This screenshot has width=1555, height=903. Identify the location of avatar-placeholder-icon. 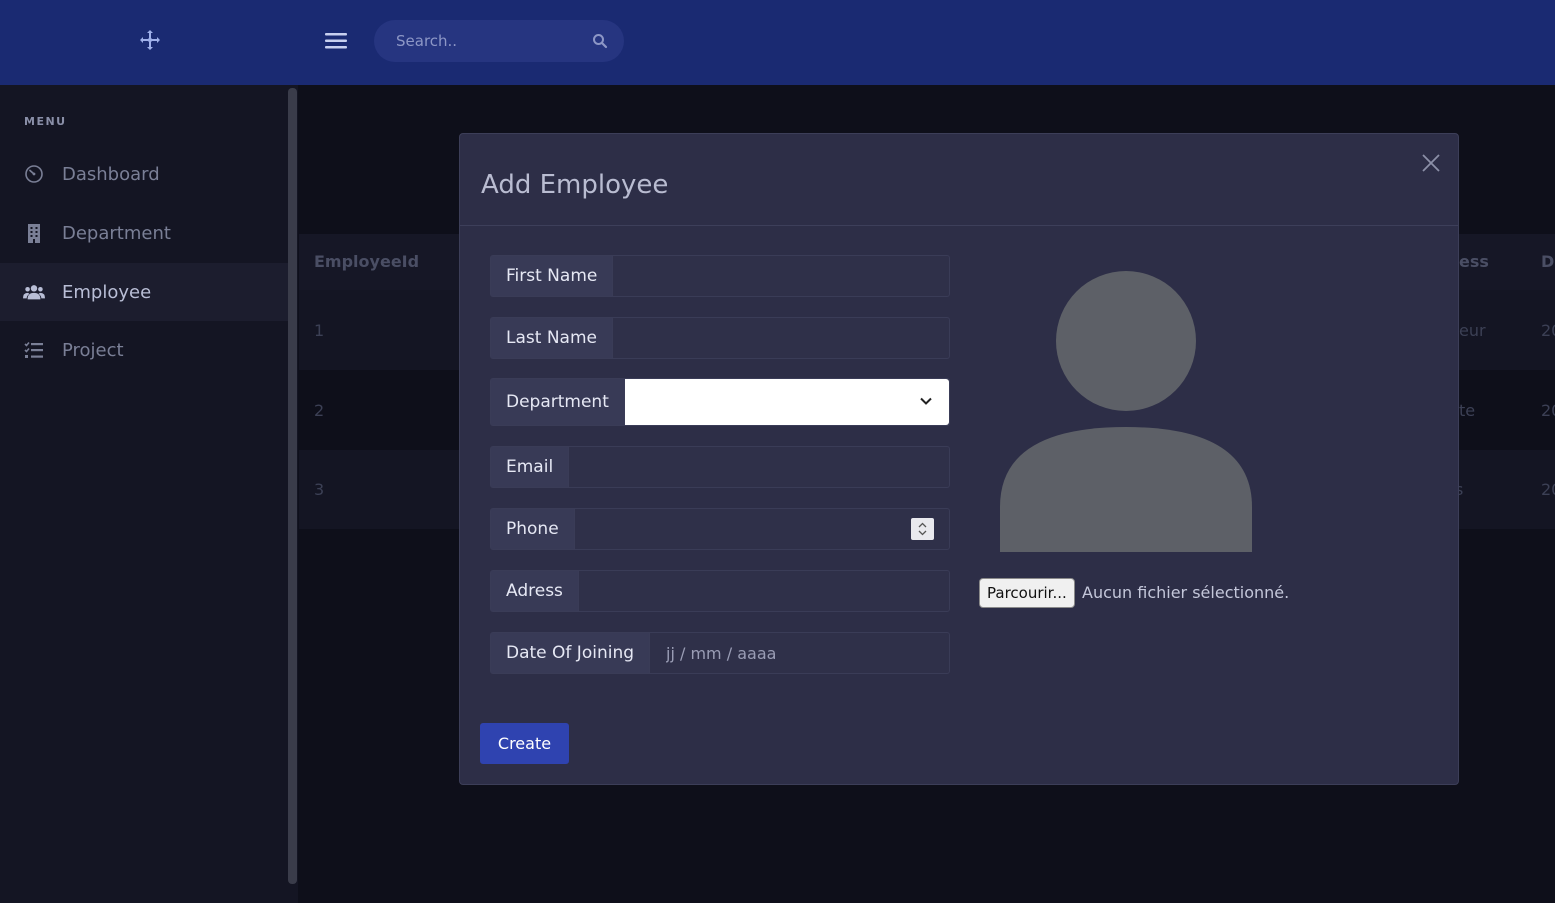
(1126, 411).